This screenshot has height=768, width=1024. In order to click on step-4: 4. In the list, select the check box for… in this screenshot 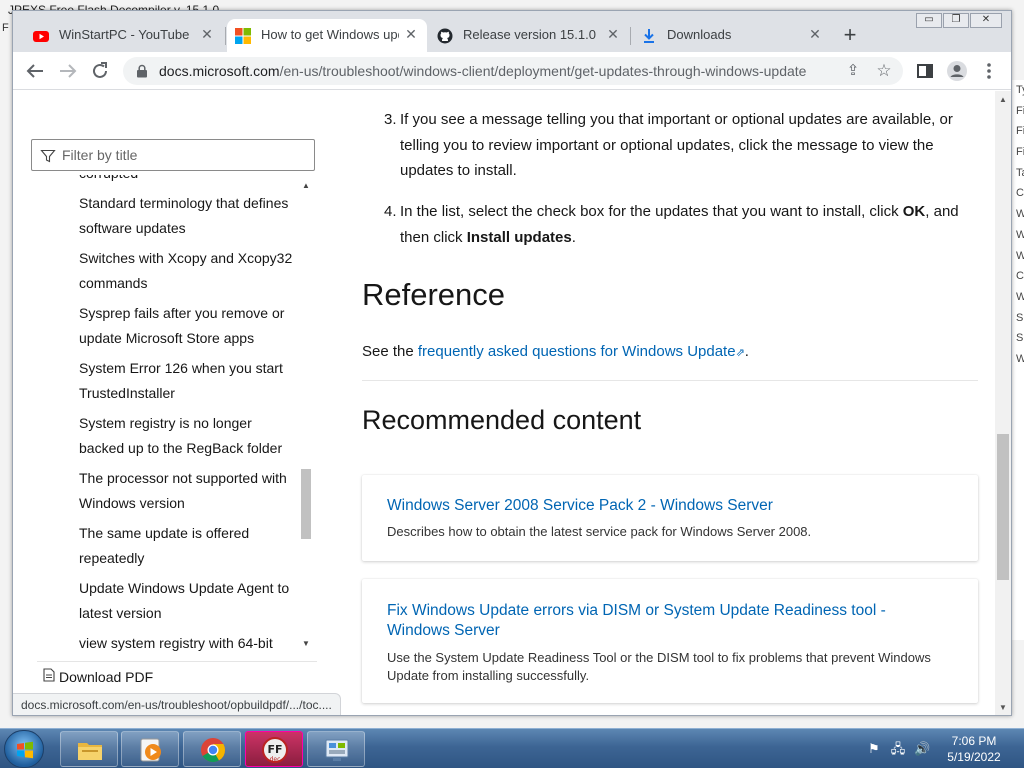, I will do `click(670, 224)`.